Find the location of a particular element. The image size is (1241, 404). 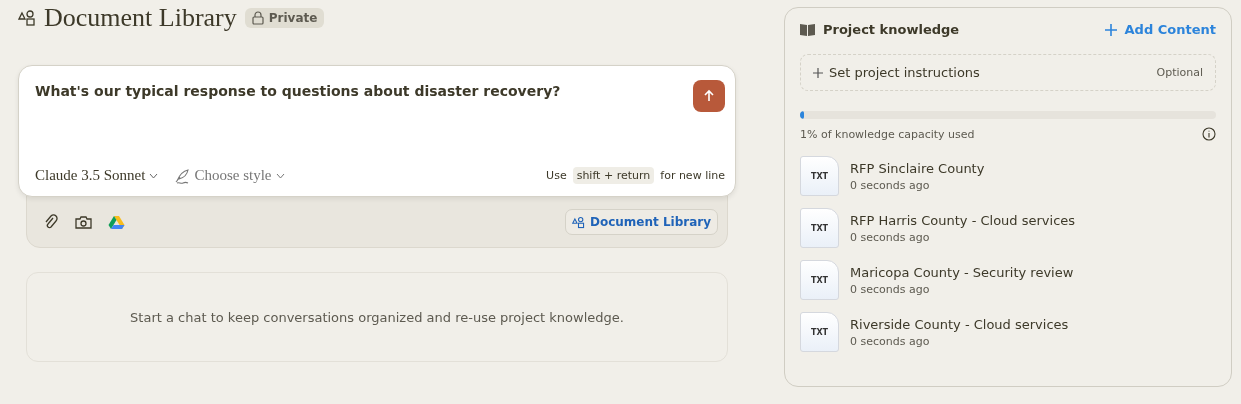

camera-icon is located at coordinates (83, 222).